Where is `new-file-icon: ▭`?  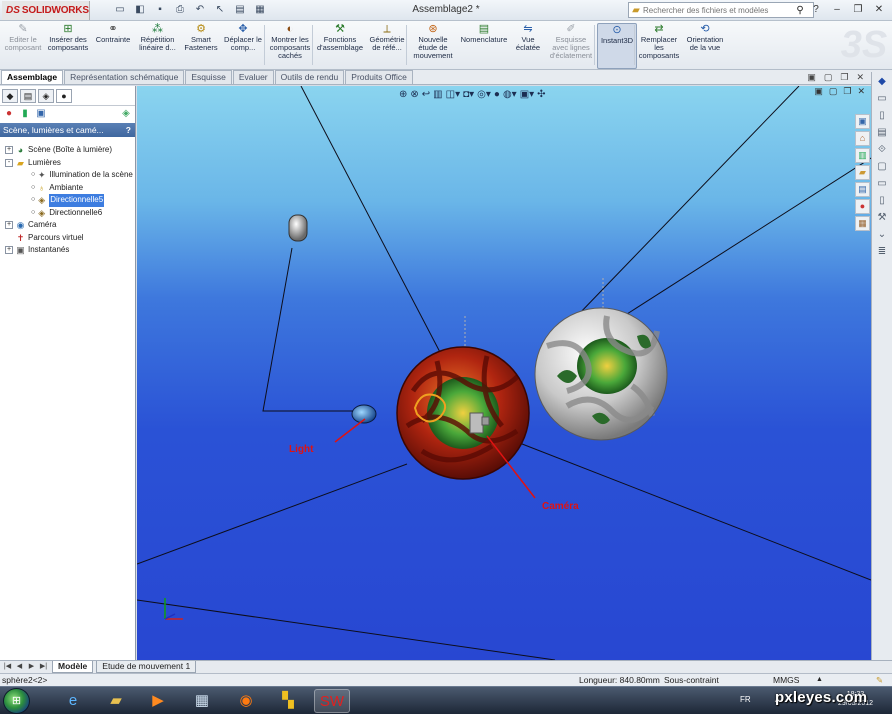
new-file-icon: ▭ is located at coordinates (120, 10).